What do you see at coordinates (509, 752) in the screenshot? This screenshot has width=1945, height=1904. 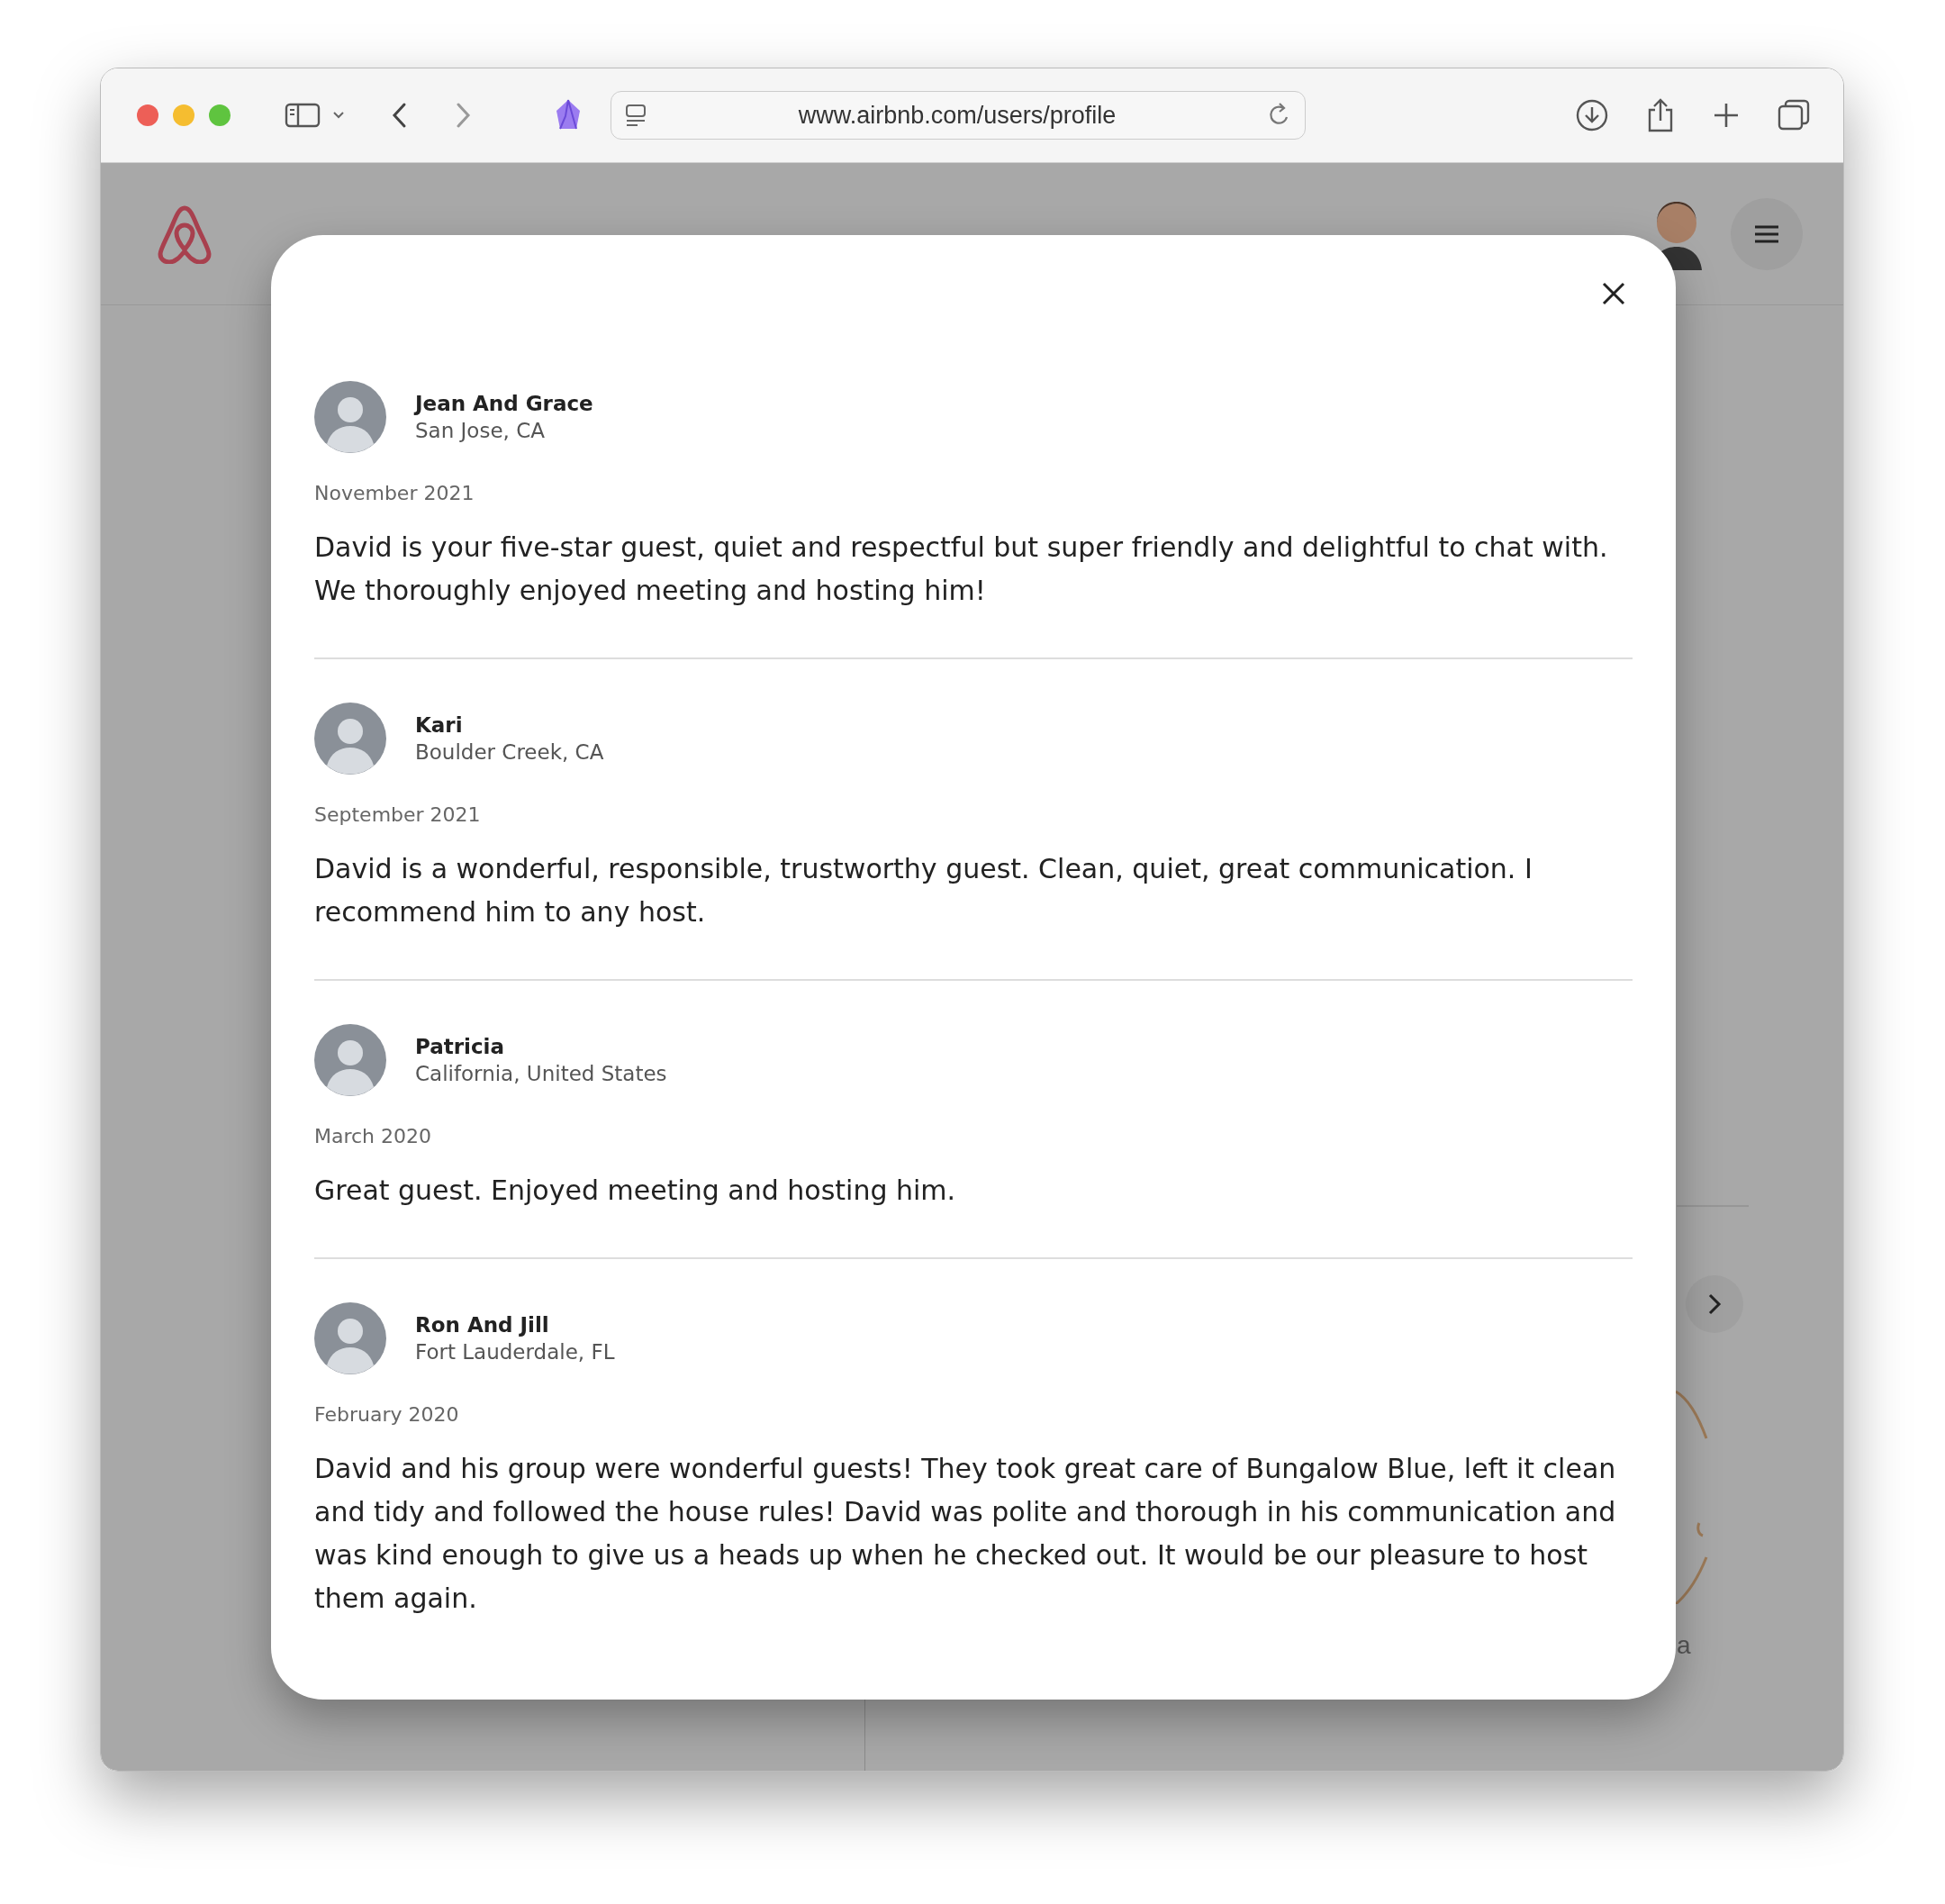 I see `reviewer-location: Boulder Creek, CA` at bounding box center [509, 752].